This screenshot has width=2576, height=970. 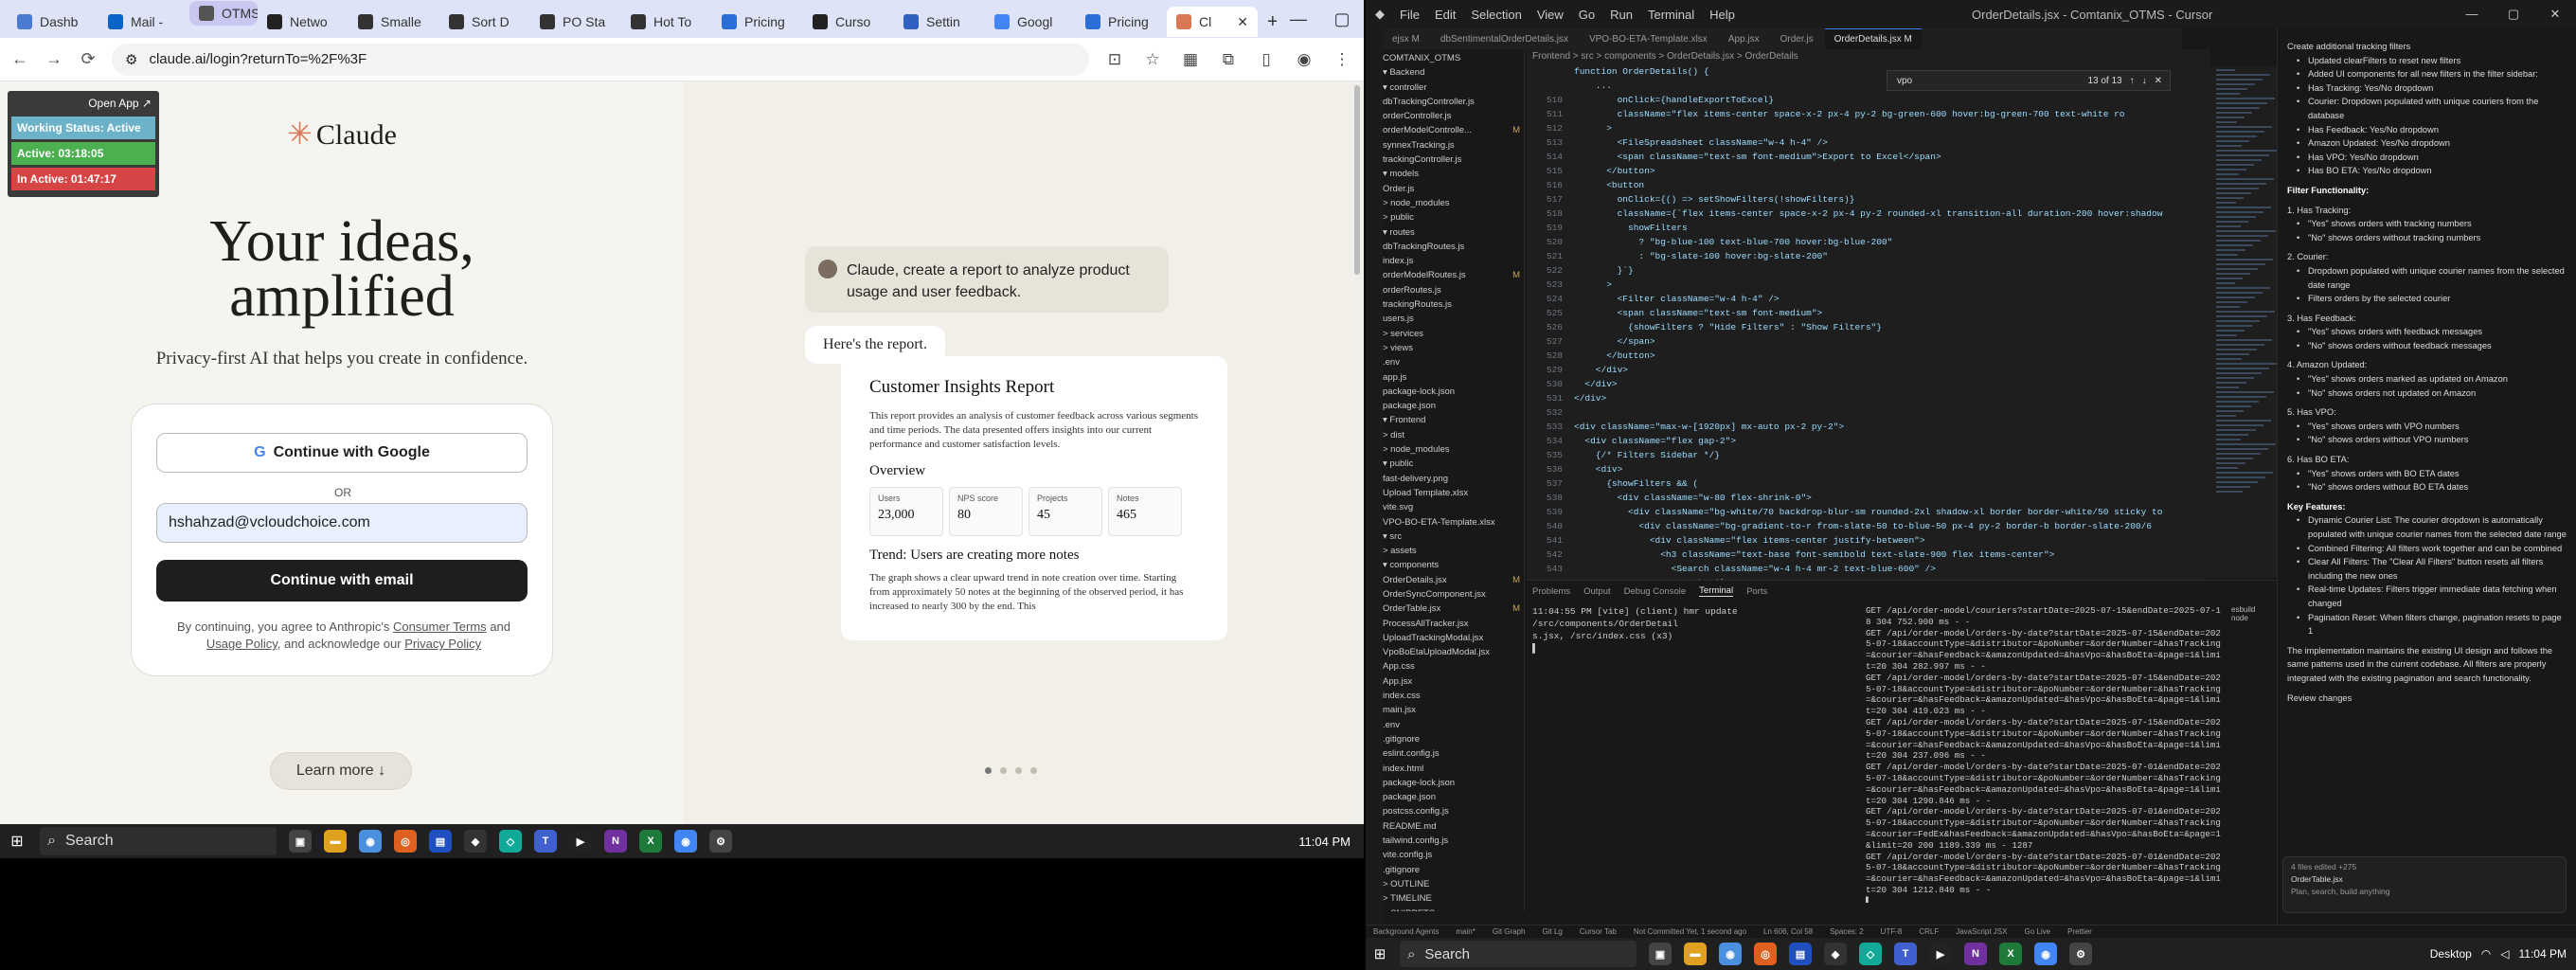 I want to click on explorer-item: App.css, so click(x=1453, y=666).